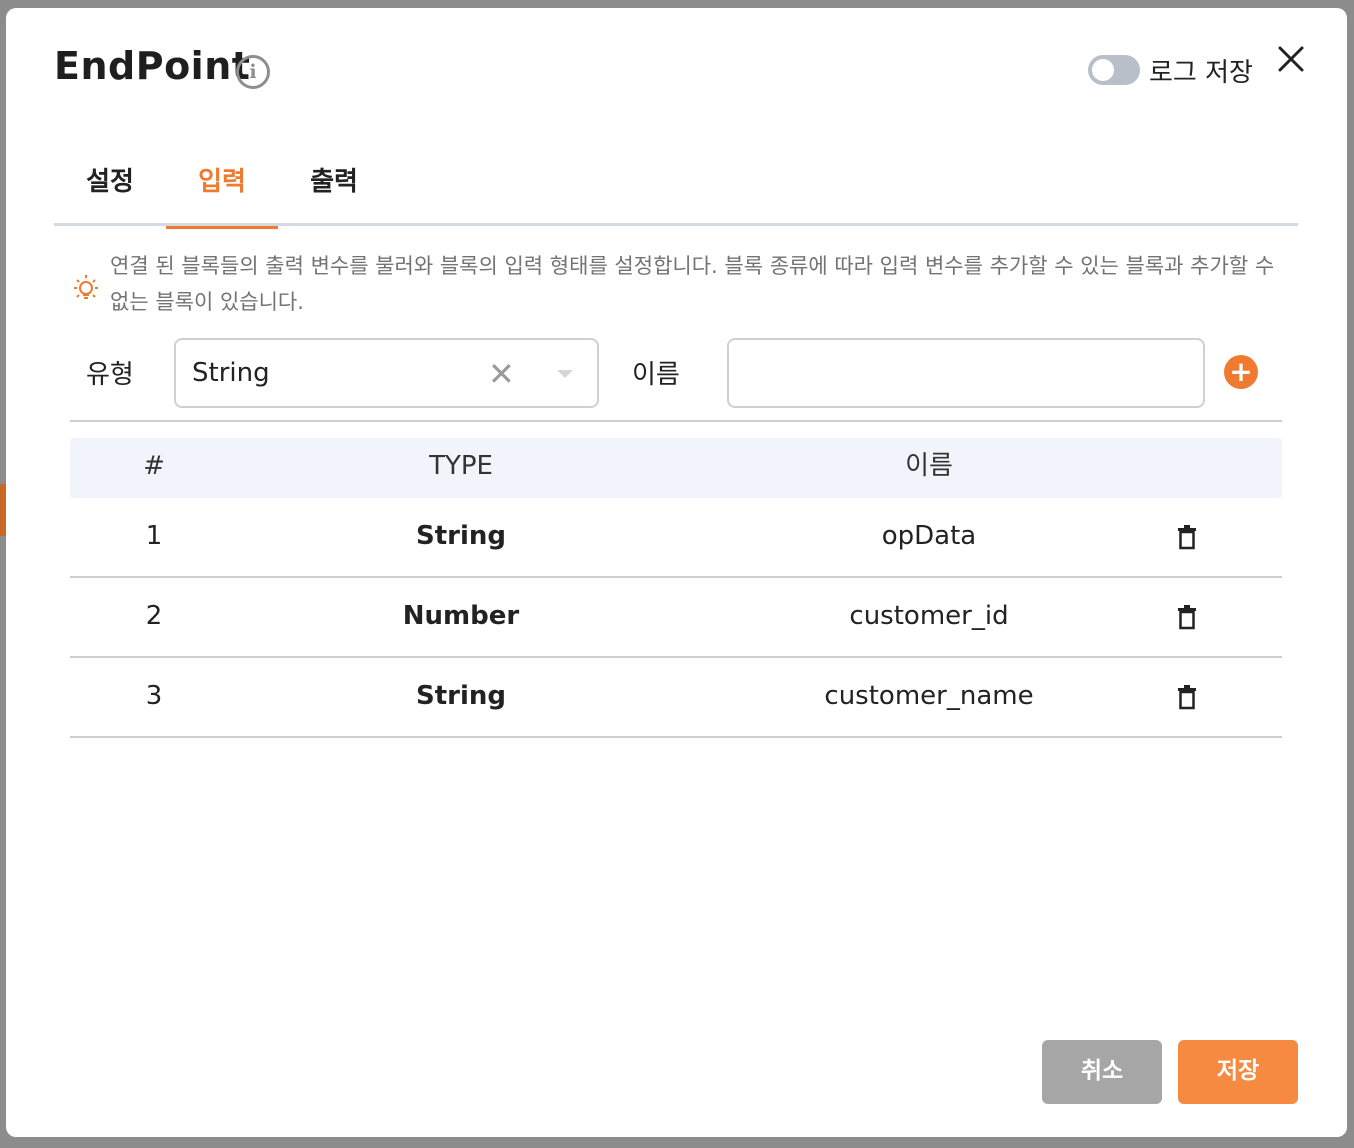  Describe the element at coordinates (676, 538) in the screenshot. I see `table-row: 1 String opData` at that location.